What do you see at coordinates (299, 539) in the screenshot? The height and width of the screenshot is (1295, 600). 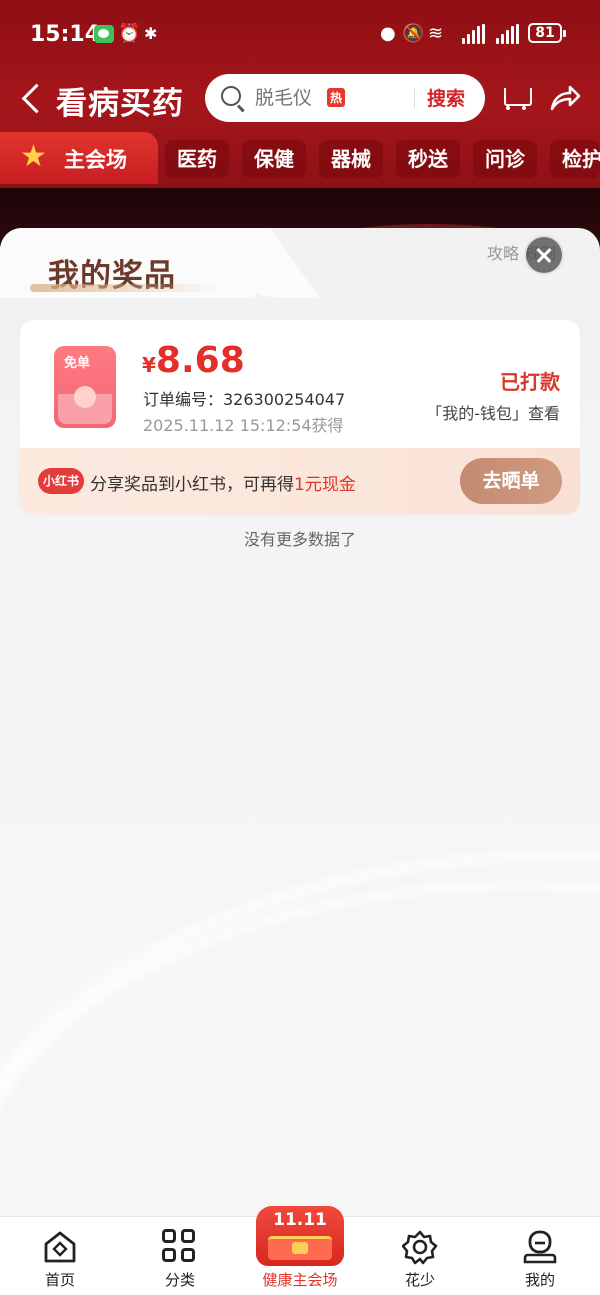 I see `no-more-data: 没有更多数据了` at bounding box center [299, 539].